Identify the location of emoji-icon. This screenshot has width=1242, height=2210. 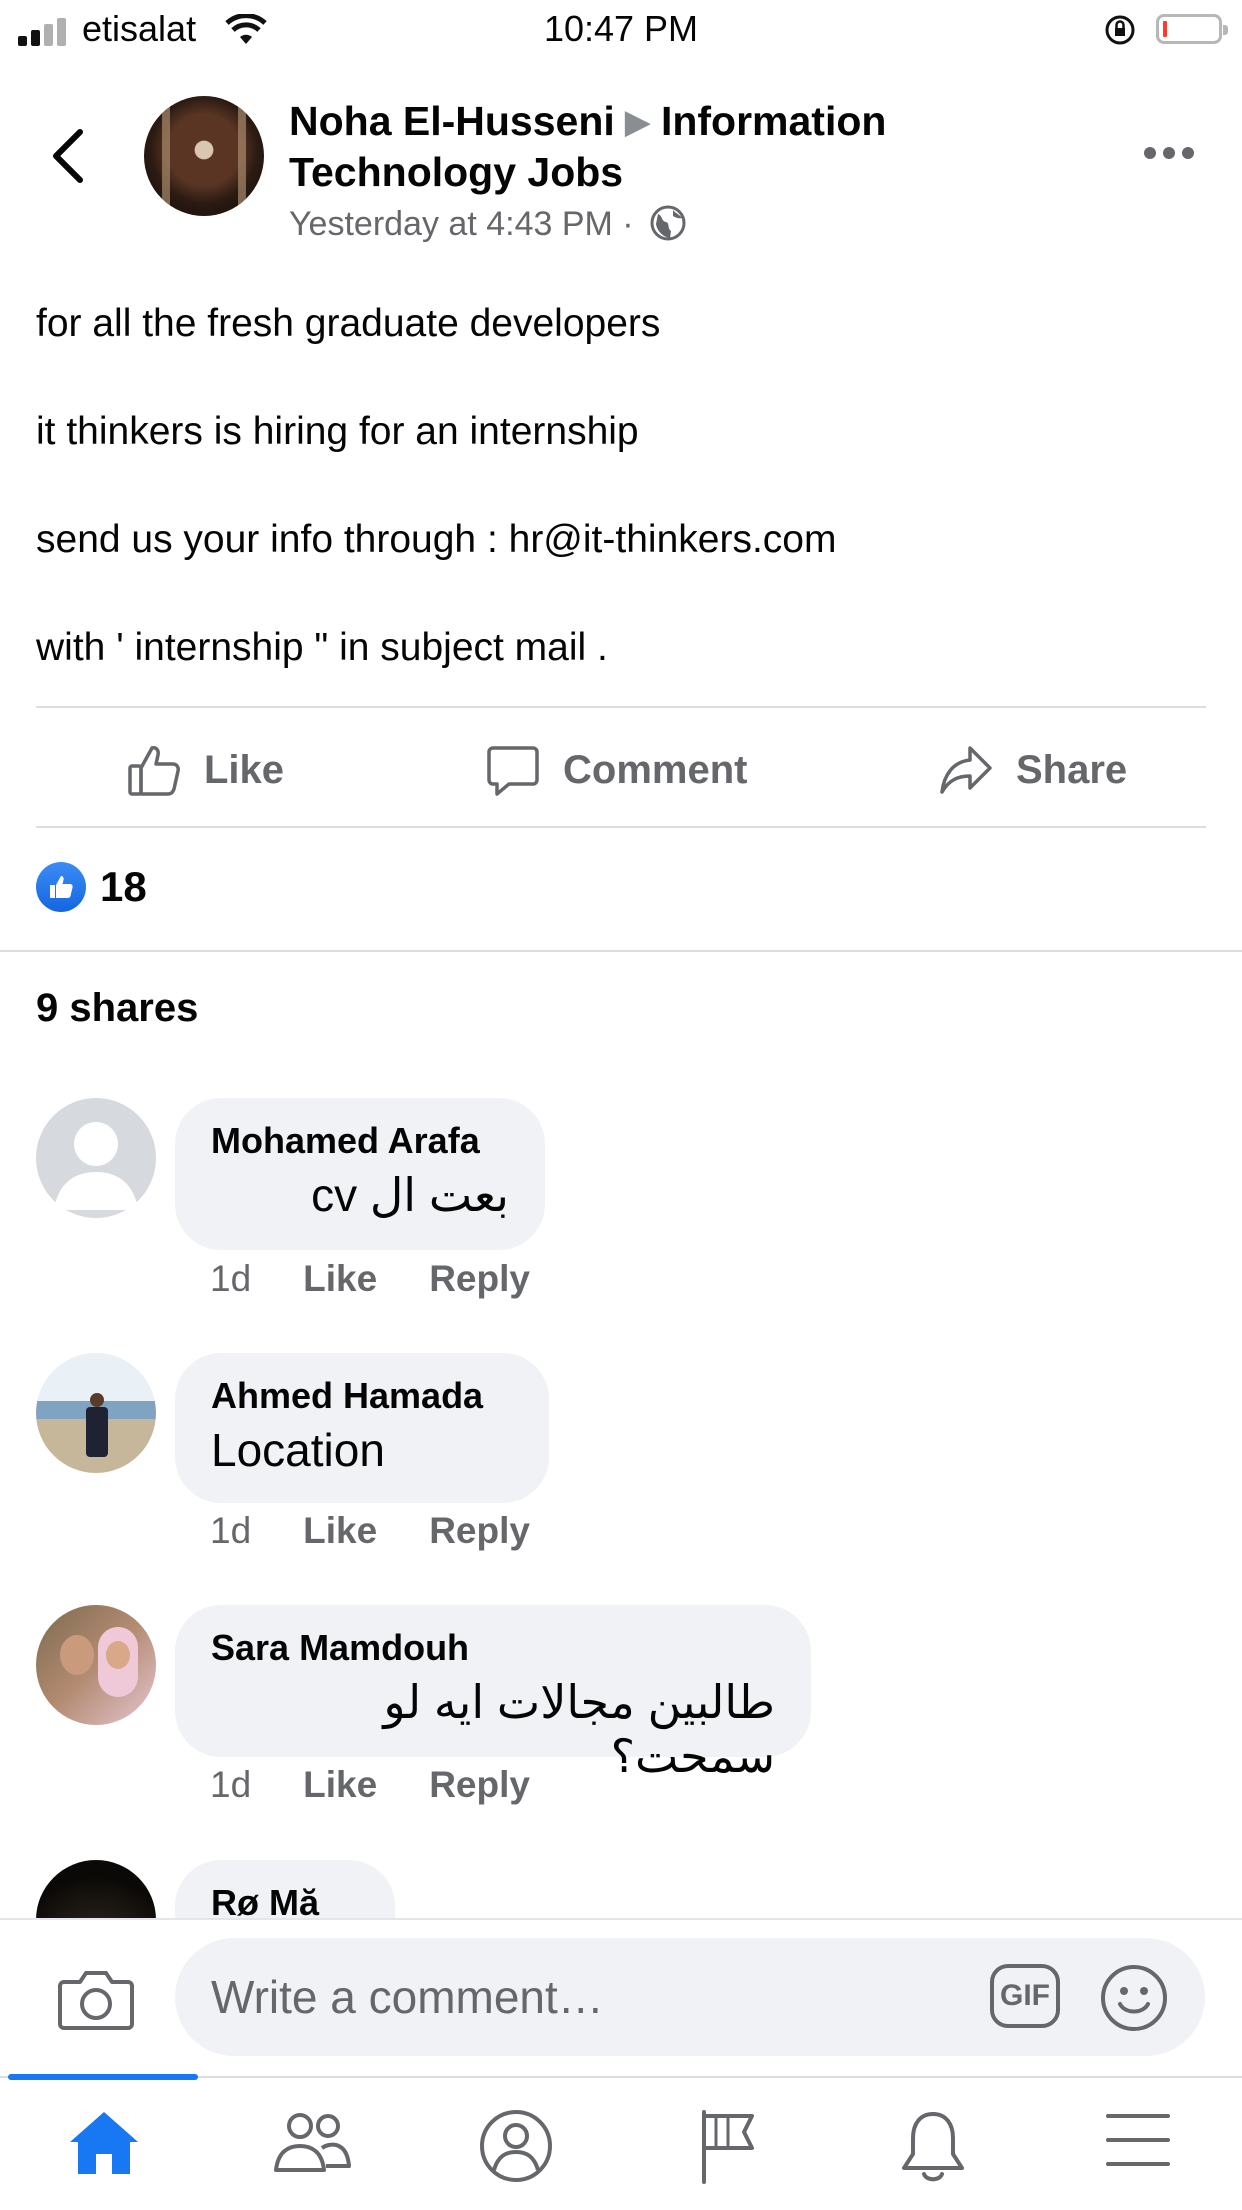
(1134, 1998).